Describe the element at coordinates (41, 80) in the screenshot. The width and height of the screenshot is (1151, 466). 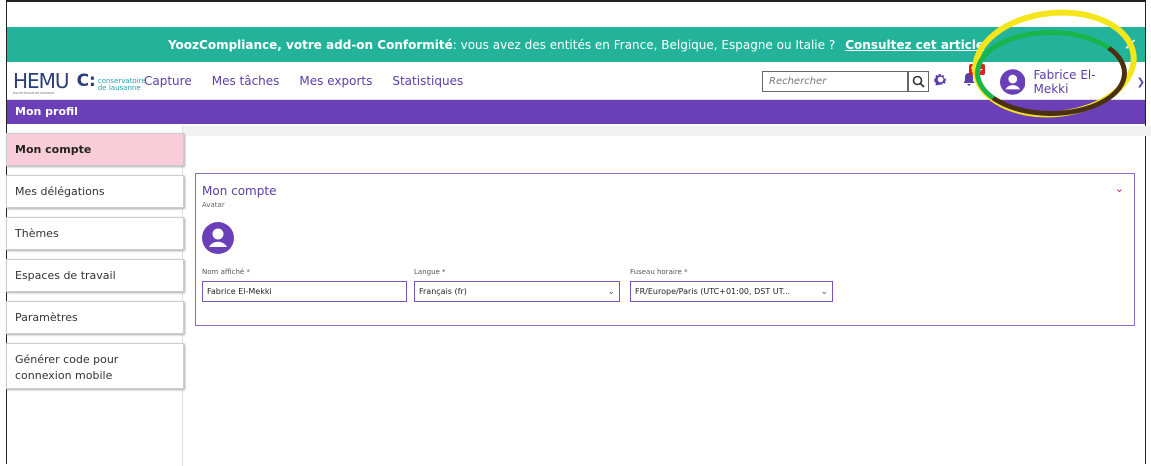
I see `hemu-logo-text: HEMU` at that location.